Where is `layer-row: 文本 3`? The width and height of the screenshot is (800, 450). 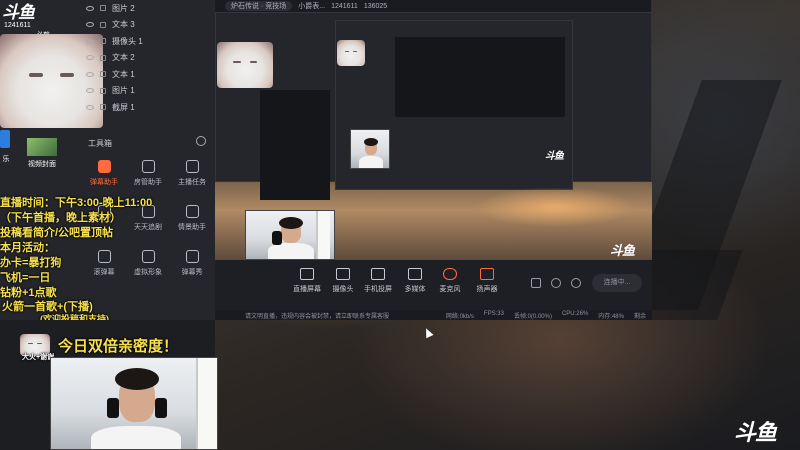
layer-row: 文本 3 is located at coordinates (147, 25).